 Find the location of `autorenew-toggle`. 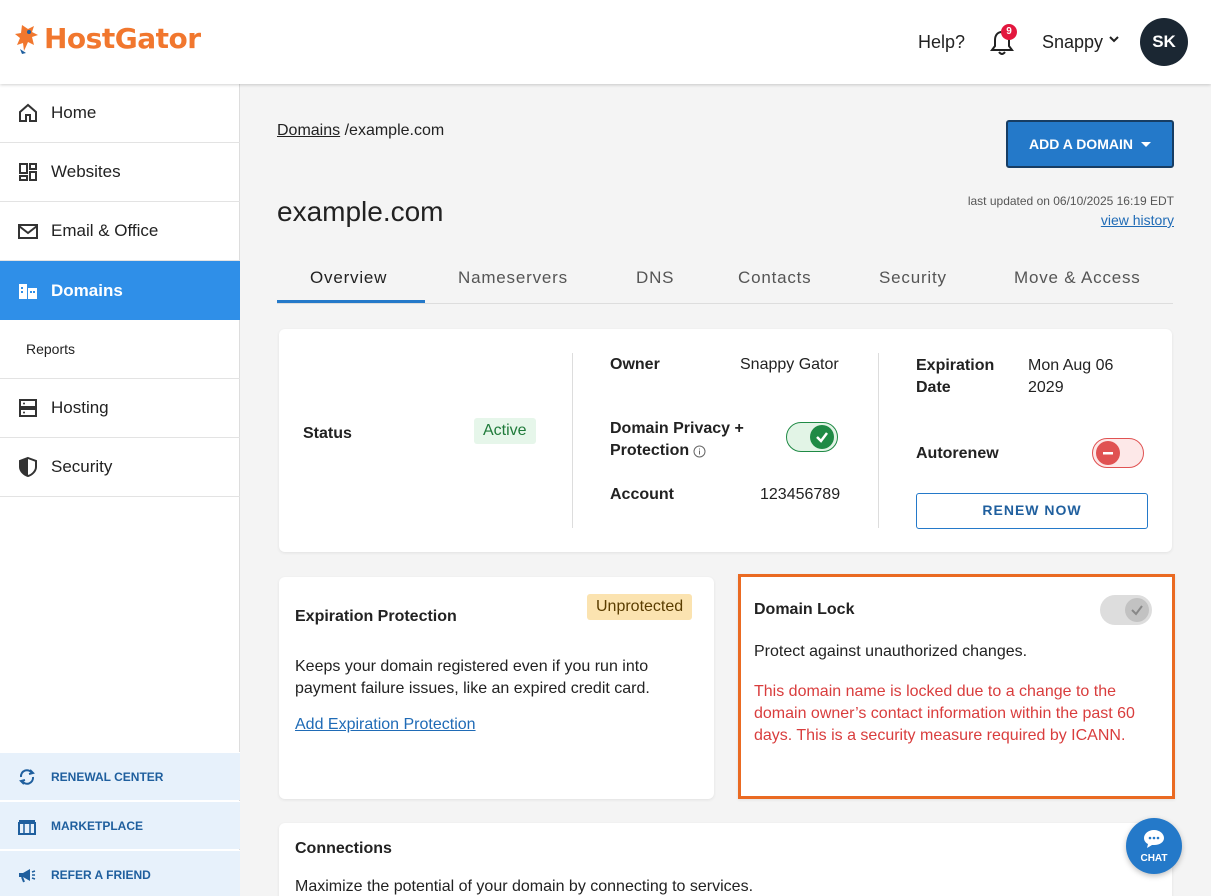

autorenew-toggle is located at coordinates (1118, 453).